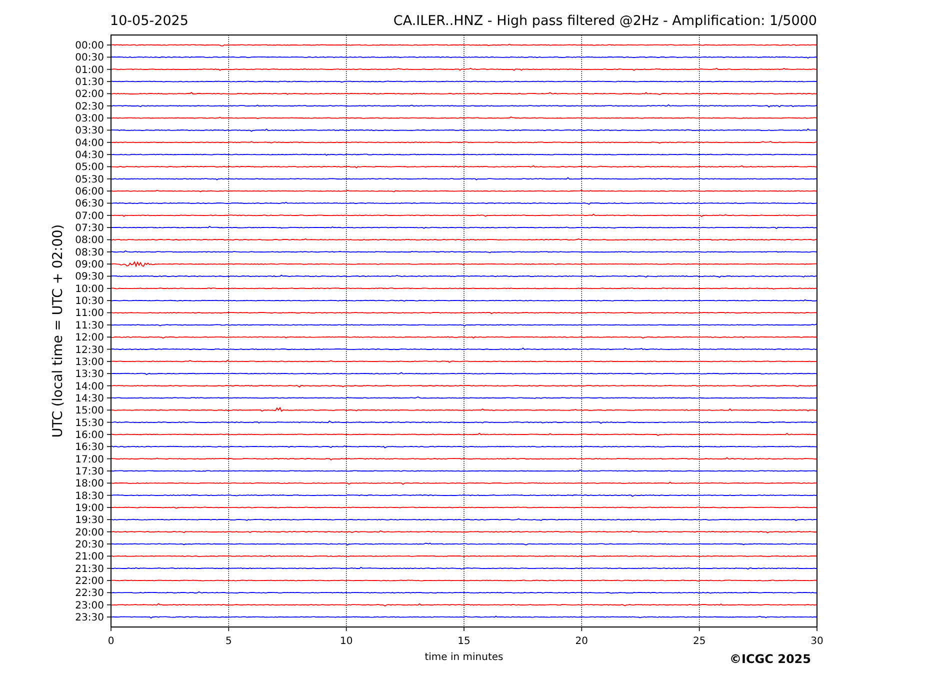 The image size is (927, 696). Describe the element at coordinates (89, 472) in the screenshot. I see `time-label: 17:30` at that location.